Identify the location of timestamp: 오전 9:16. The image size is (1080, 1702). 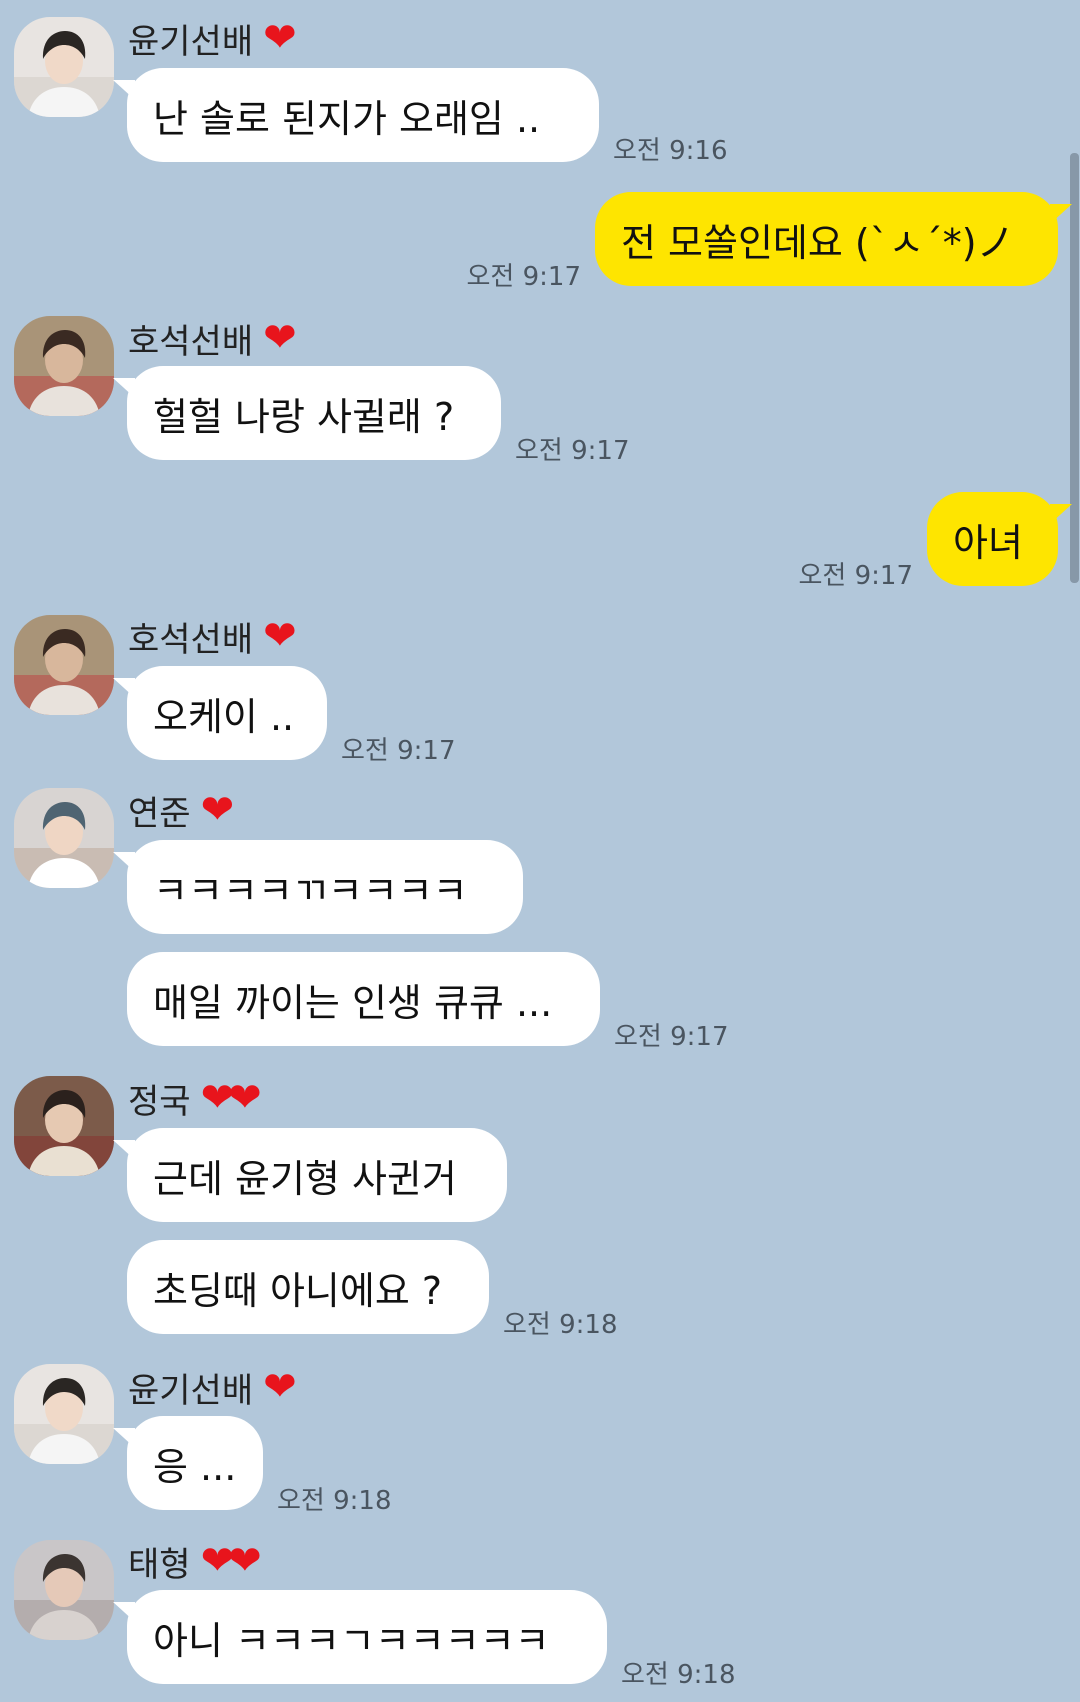
(670, 151).